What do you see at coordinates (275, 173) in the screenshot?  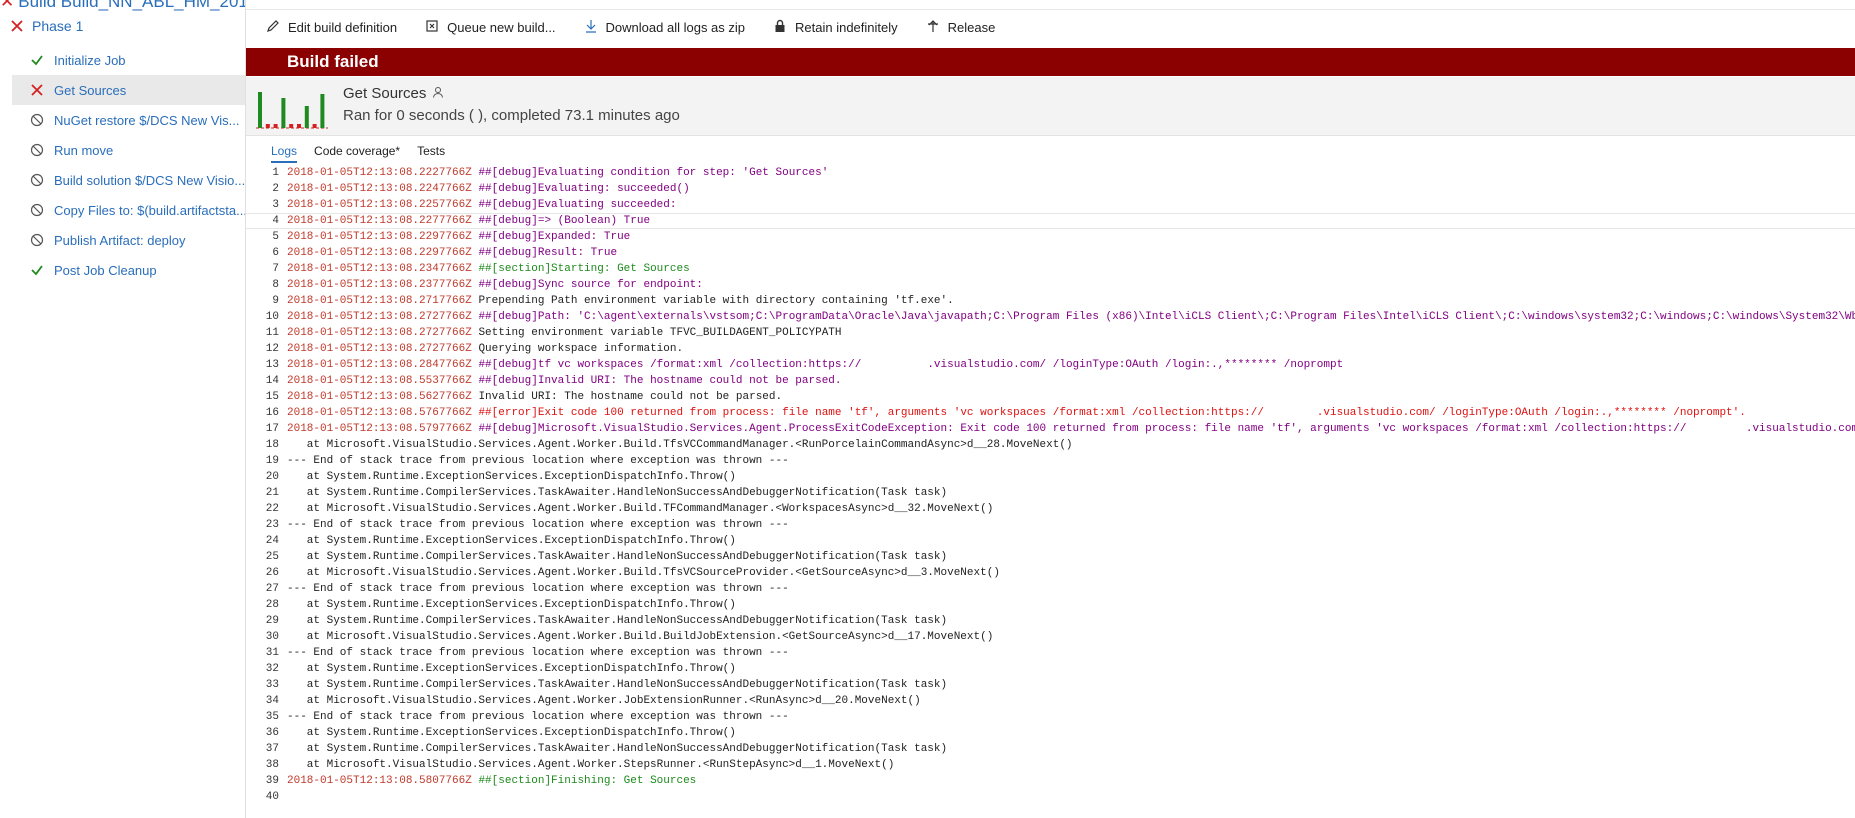 I see `line-number: 1` at bounding box center [275, 173].